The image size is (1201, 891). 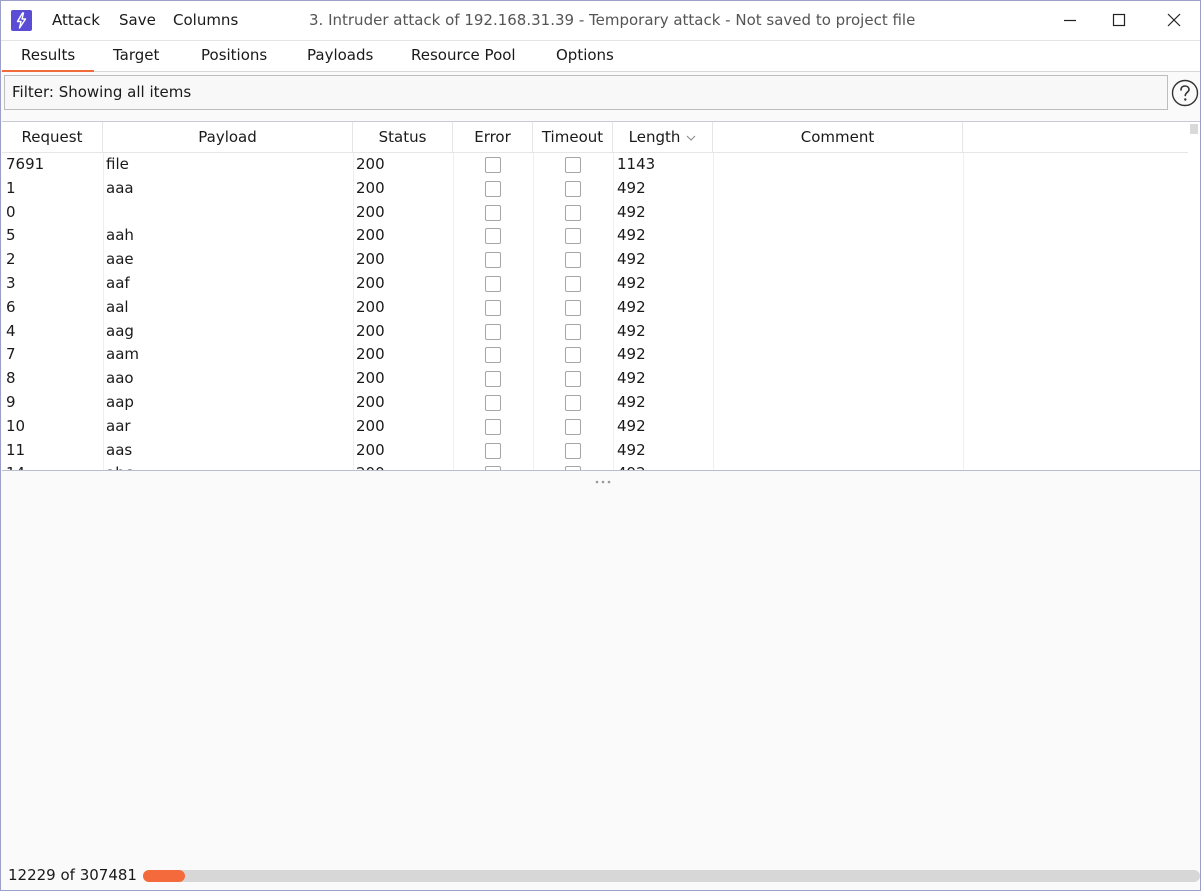 What do you see at coordinates (595, 379) in the screenshot?
I see `table-row: 8 aao 200 492` at bounding box center [595, 379].